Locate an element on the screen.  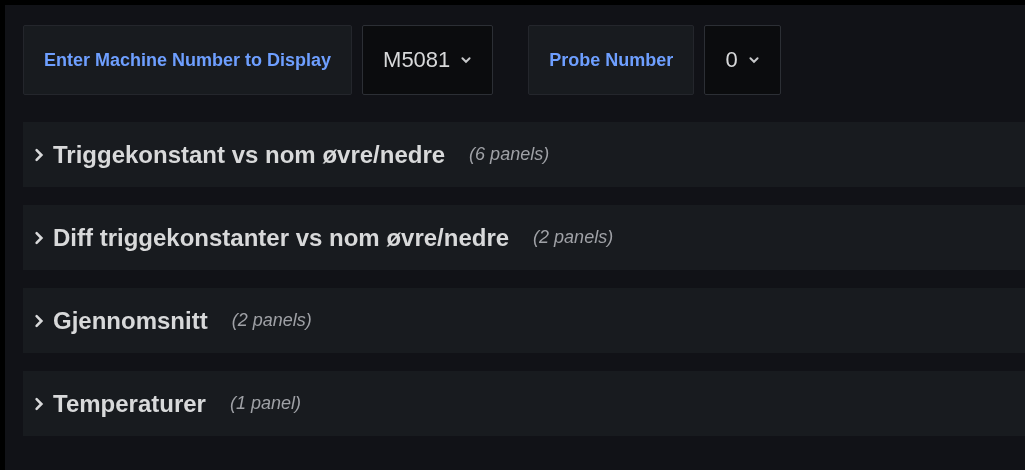
variable-label: Enter Machine Number to Display is located at coordinates (188, 60).